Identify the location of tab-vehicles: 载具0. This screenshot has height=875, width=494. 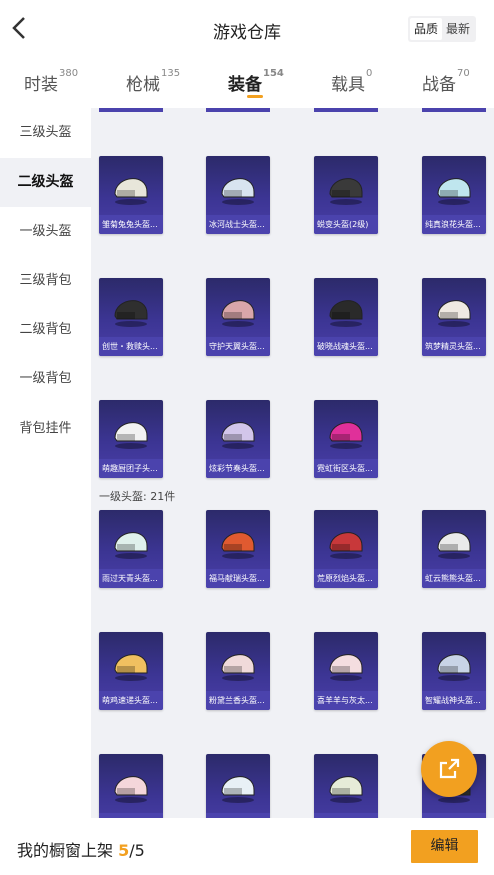
(351, 81).